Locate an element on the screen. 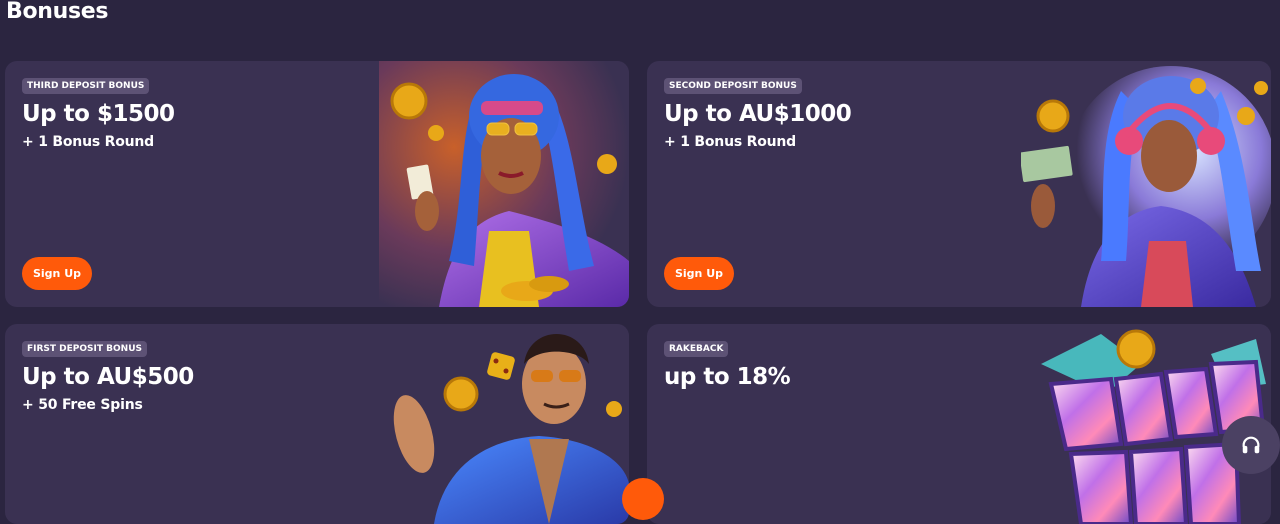  page-title: Bonuses is located at coordinates (57, 12).